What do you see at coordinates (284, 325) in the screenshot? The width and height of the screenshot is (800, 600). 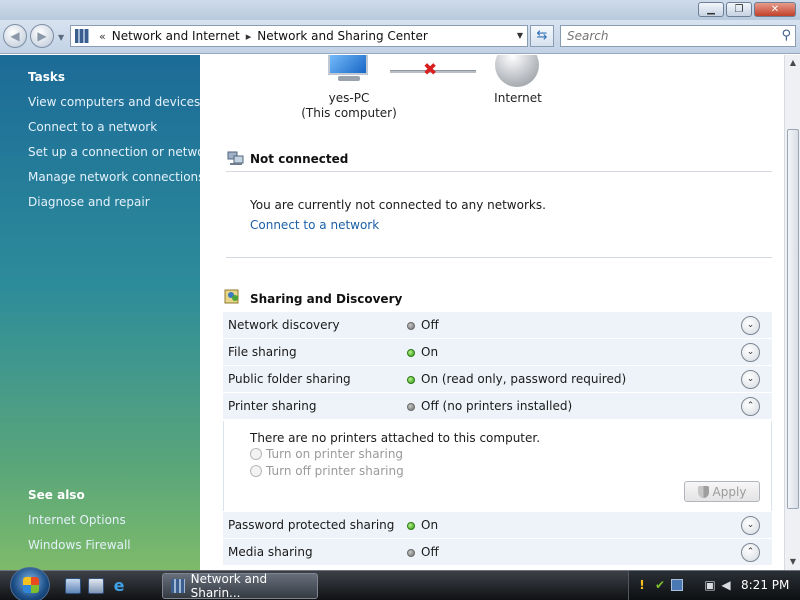 I see `setting-label: Network discovery` at bounding box center [284, 325].